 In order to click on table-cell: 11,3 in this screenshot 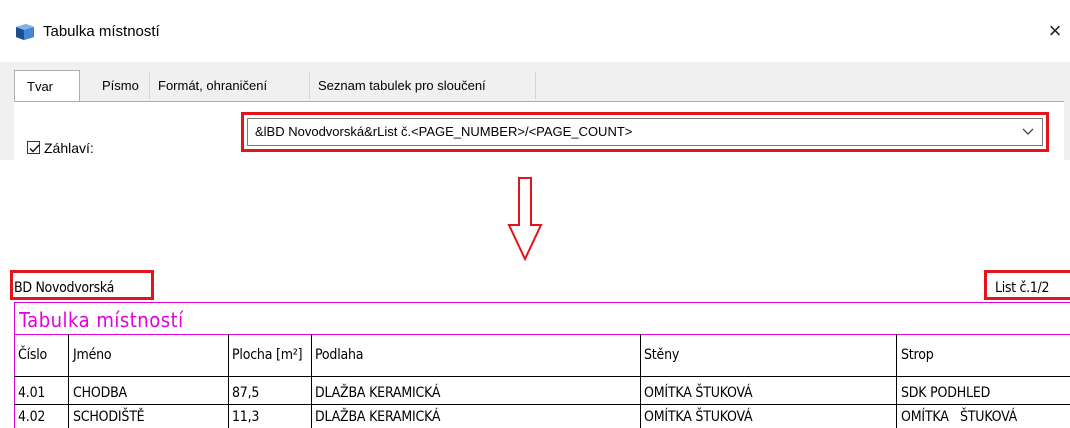, I will do `click(246, 417)`.